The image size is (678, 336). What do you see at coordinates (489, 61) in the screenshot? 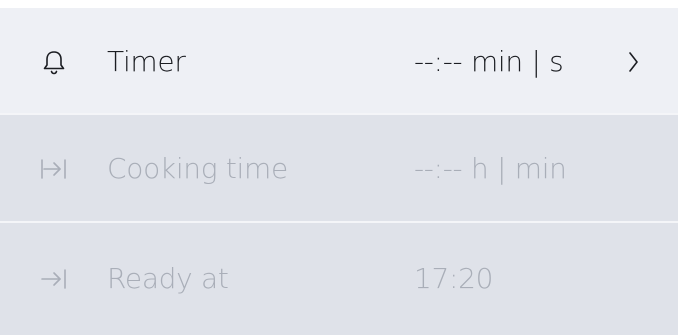
I see `timer-value: --:-- min | s` at bounding box center [489, 61].